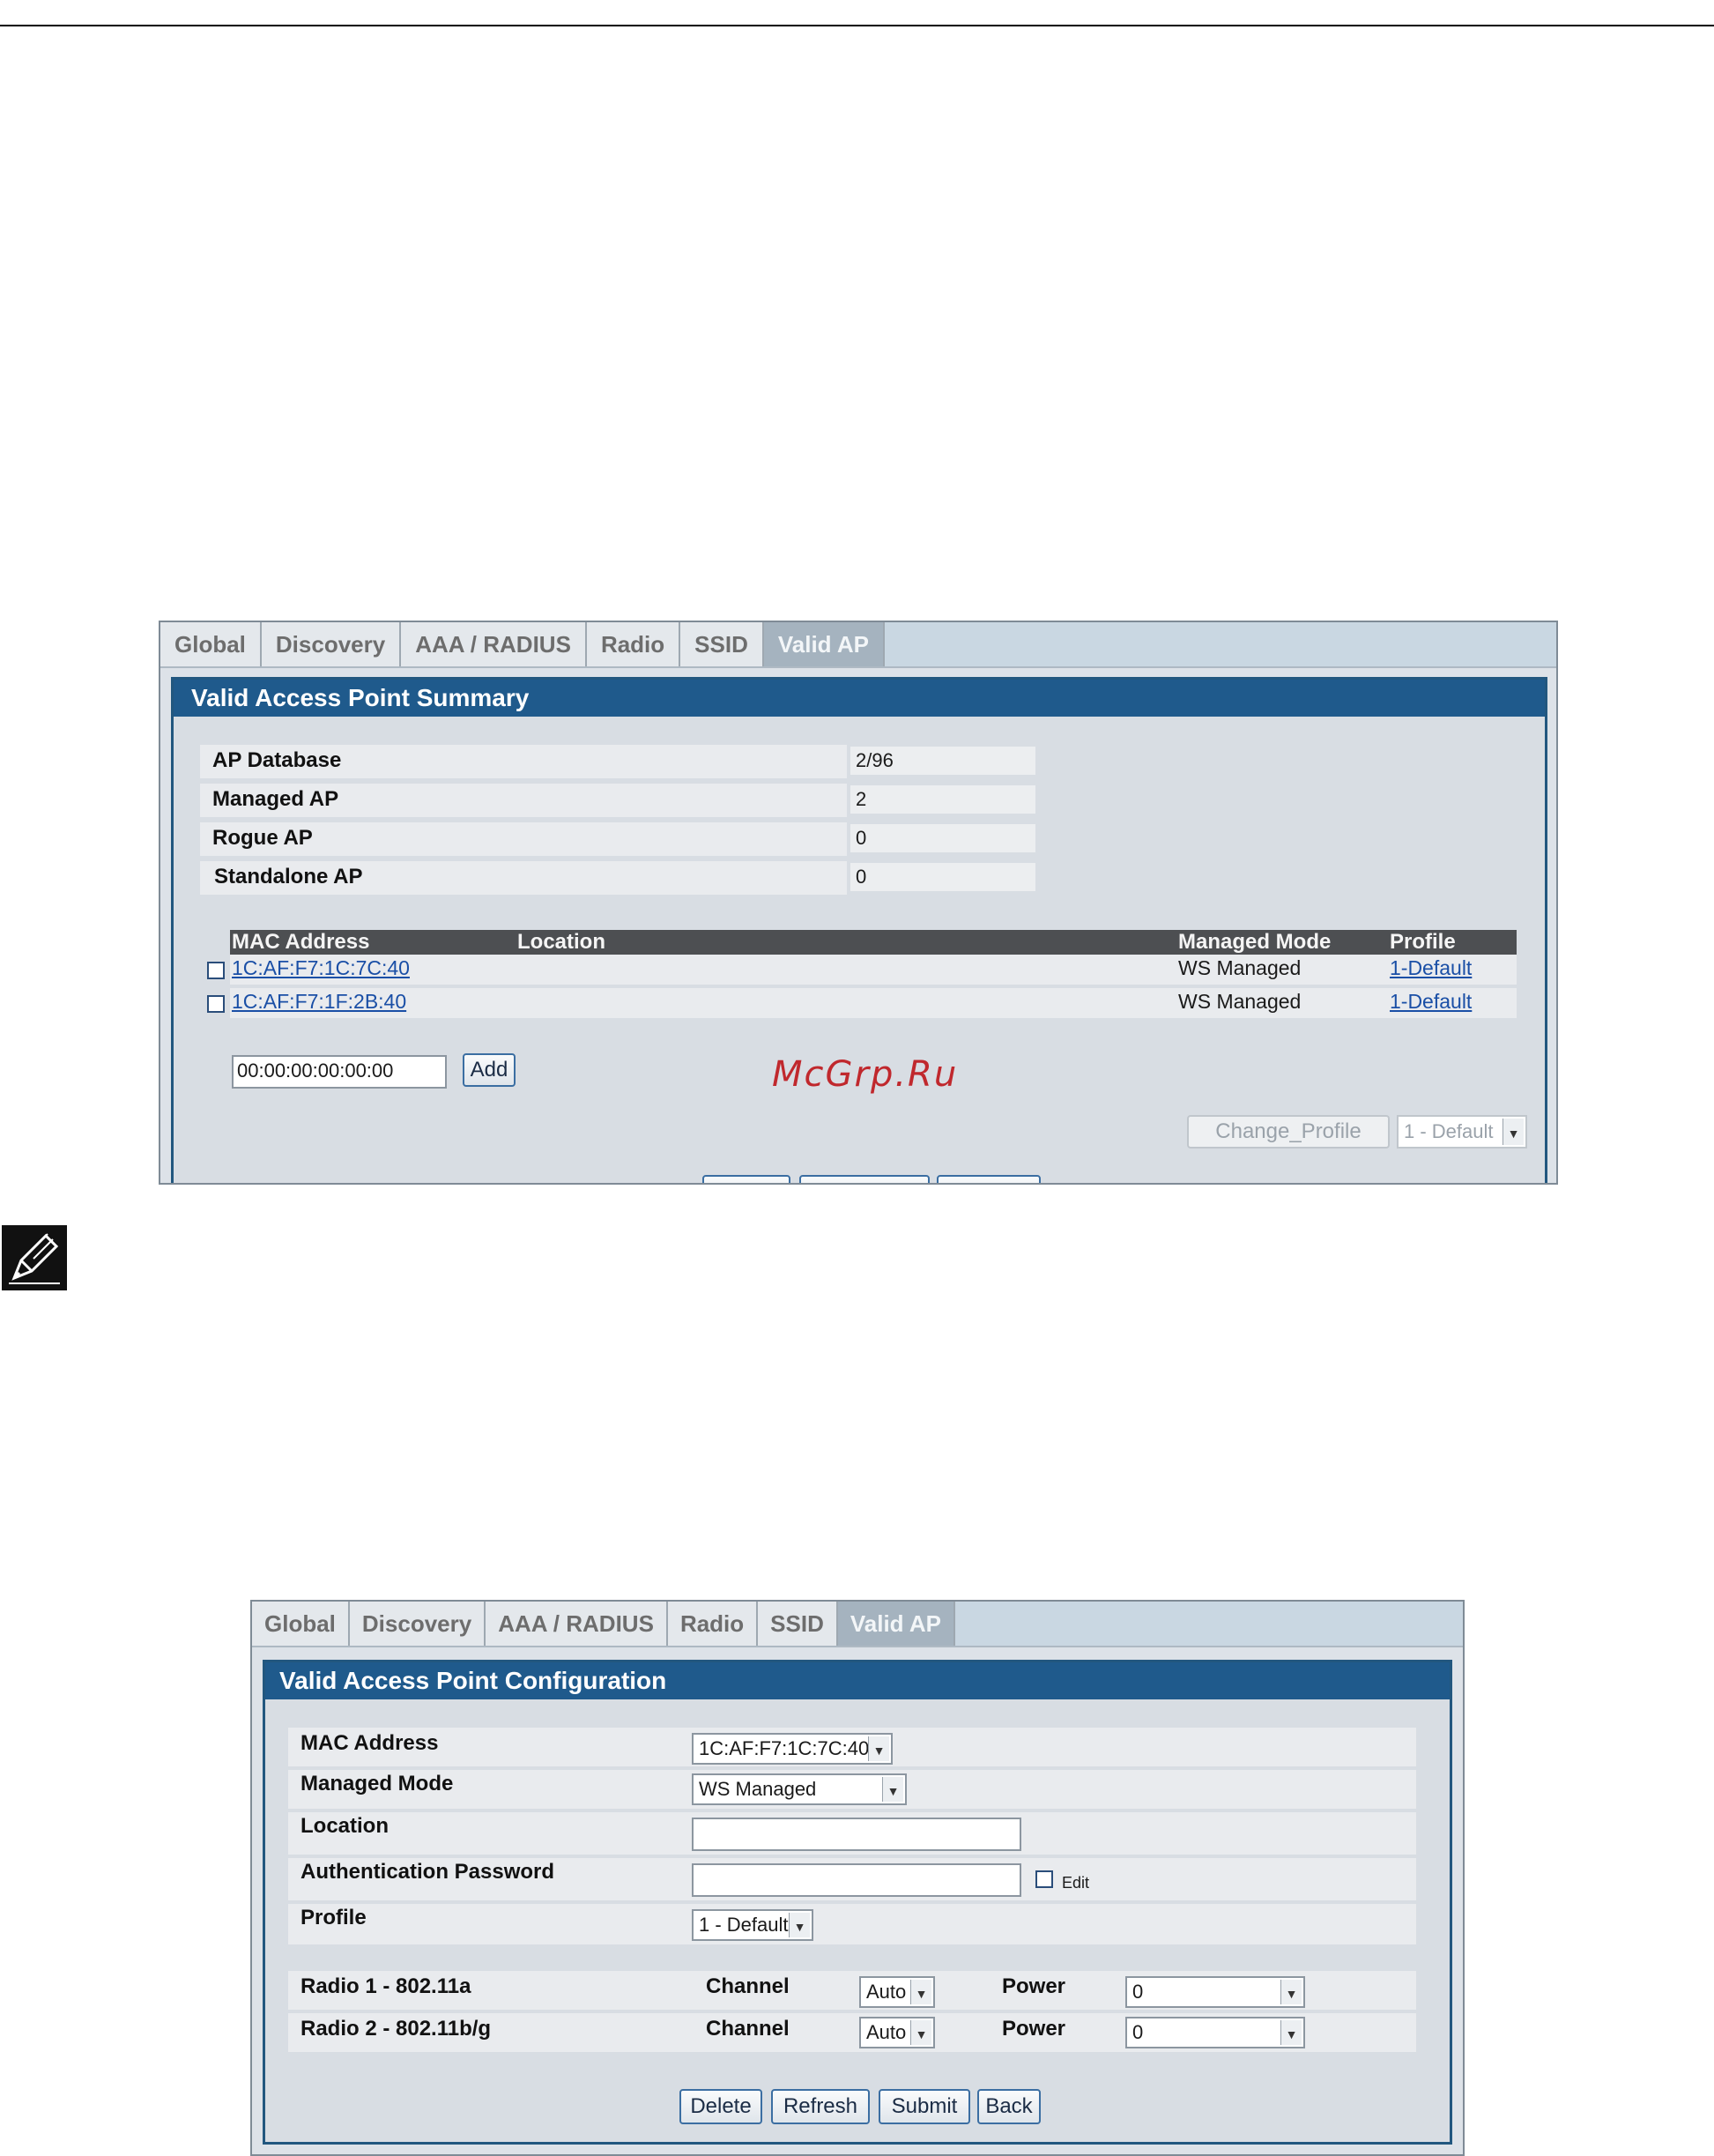 The height and width of the screenshot is (2156, 1714). What do you see at coordinates (1215, 2032) in the screenshot?
I see `power-select-radio-2: 0 ▼` at bounding box center [1215, 2032].